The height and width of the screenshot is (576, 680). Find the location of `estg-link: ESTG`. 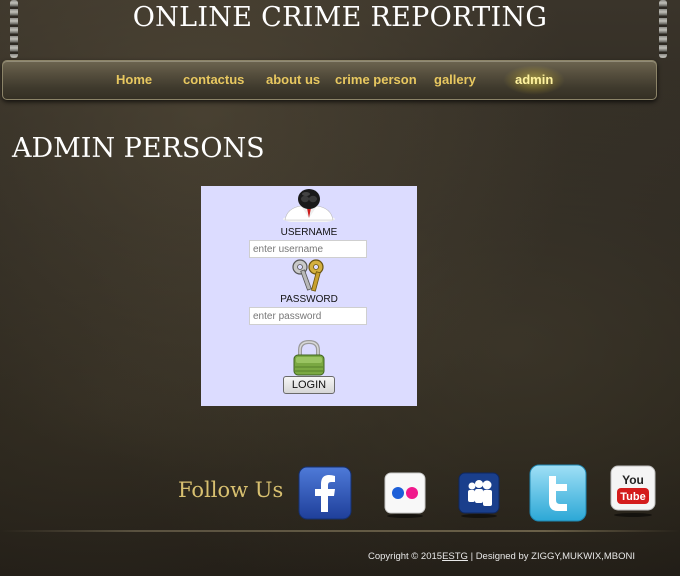

estg-link: ESTG is located at coordinates (455, 556).